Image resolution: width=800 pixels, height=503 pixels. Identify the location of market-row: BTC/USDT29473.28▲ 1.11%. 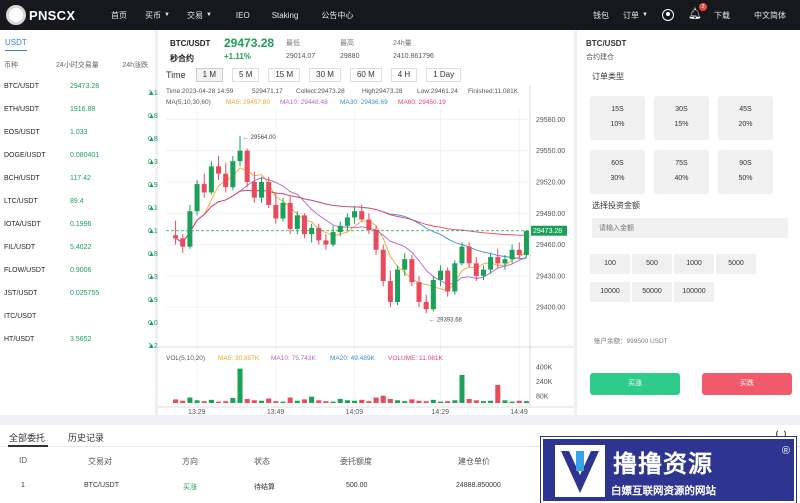
(83, 87).